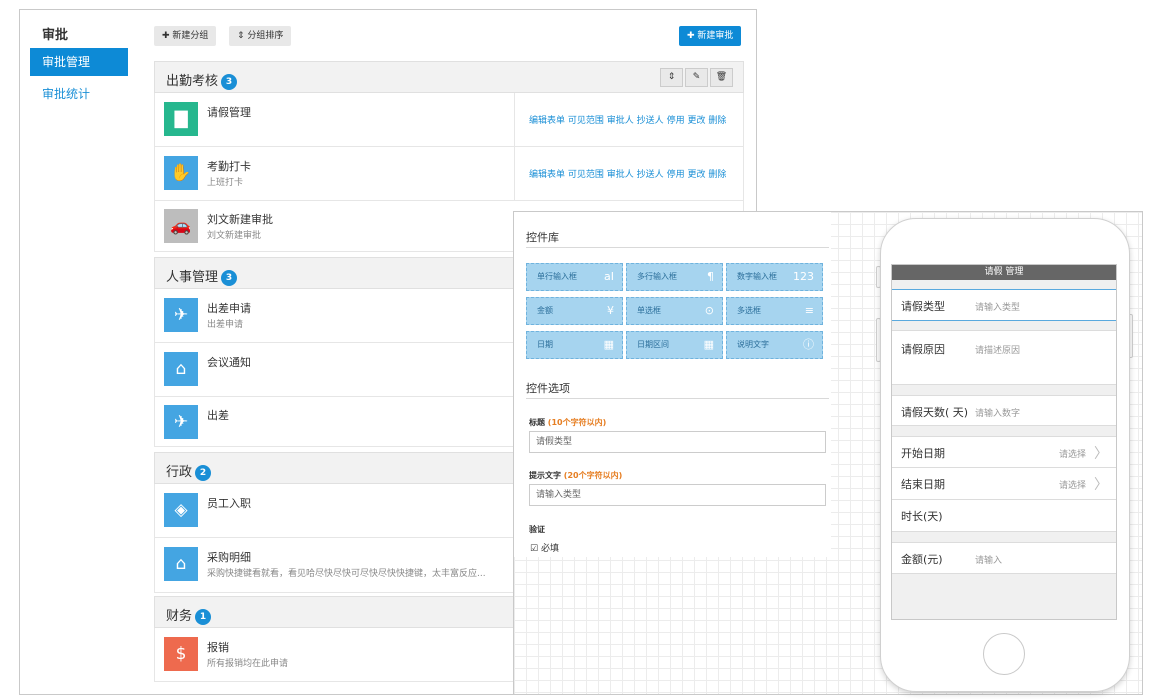 This screenshot has width=1160, height=700. I want to click on item-desc: 所有报销均在此申请, so click(248, 664).